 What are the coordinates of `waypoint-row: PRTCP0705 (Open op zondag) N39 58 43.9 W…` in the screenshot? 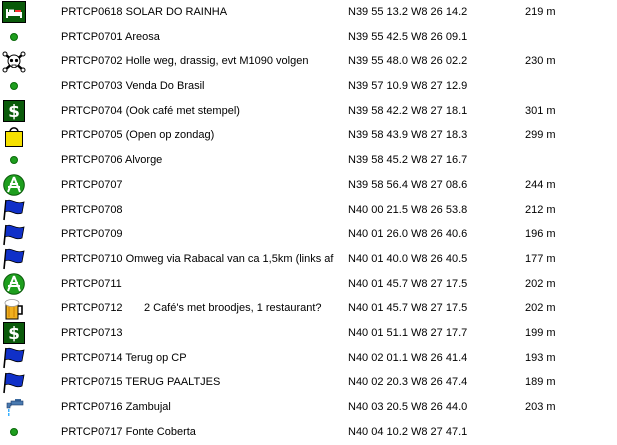 It's located at (308, 135).